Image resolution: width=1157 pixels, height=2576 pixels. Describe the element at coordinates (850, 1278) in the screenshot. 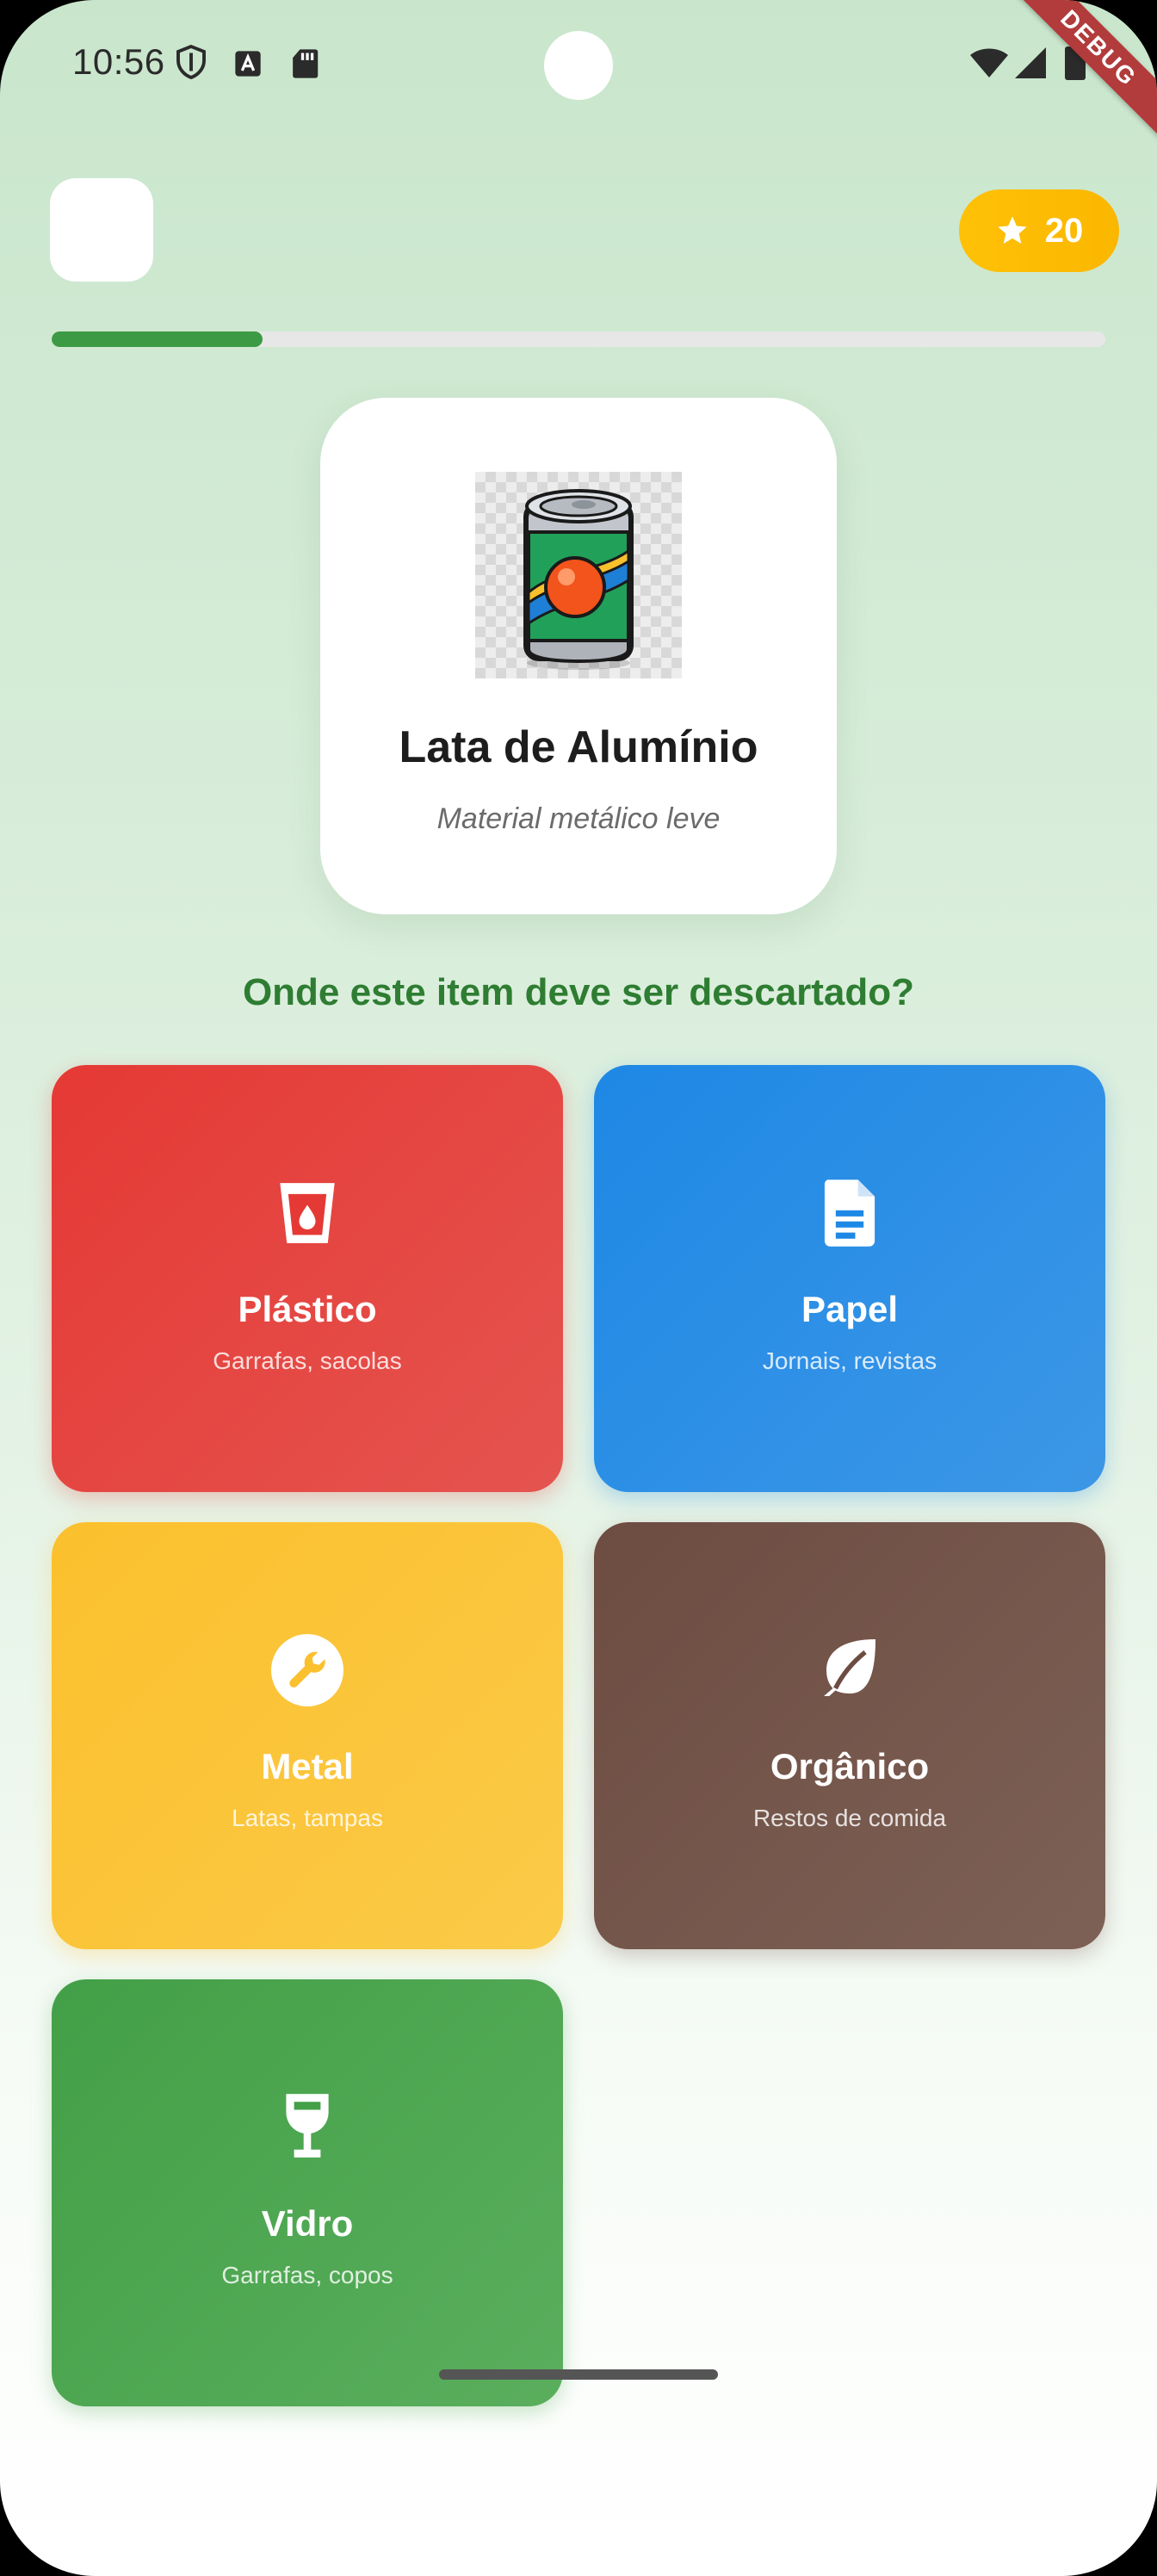

I see `category-paper-button: Papel Jornais, revistas` at that location.